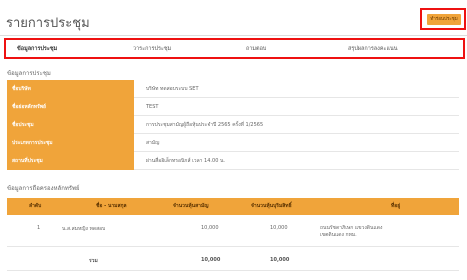 The height and width of the screenshot is (280, 467). I want to click on meeting-info-section-title: ข้อมูลการประชุม, so click(29, 73).